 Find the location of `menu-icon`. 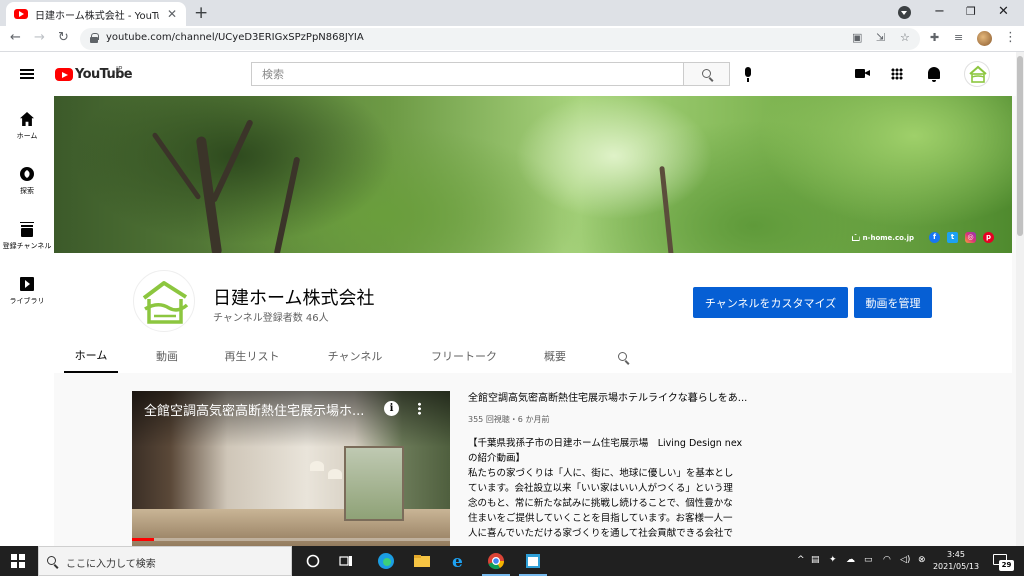

menu-icon is located at coordinates (27, 74).